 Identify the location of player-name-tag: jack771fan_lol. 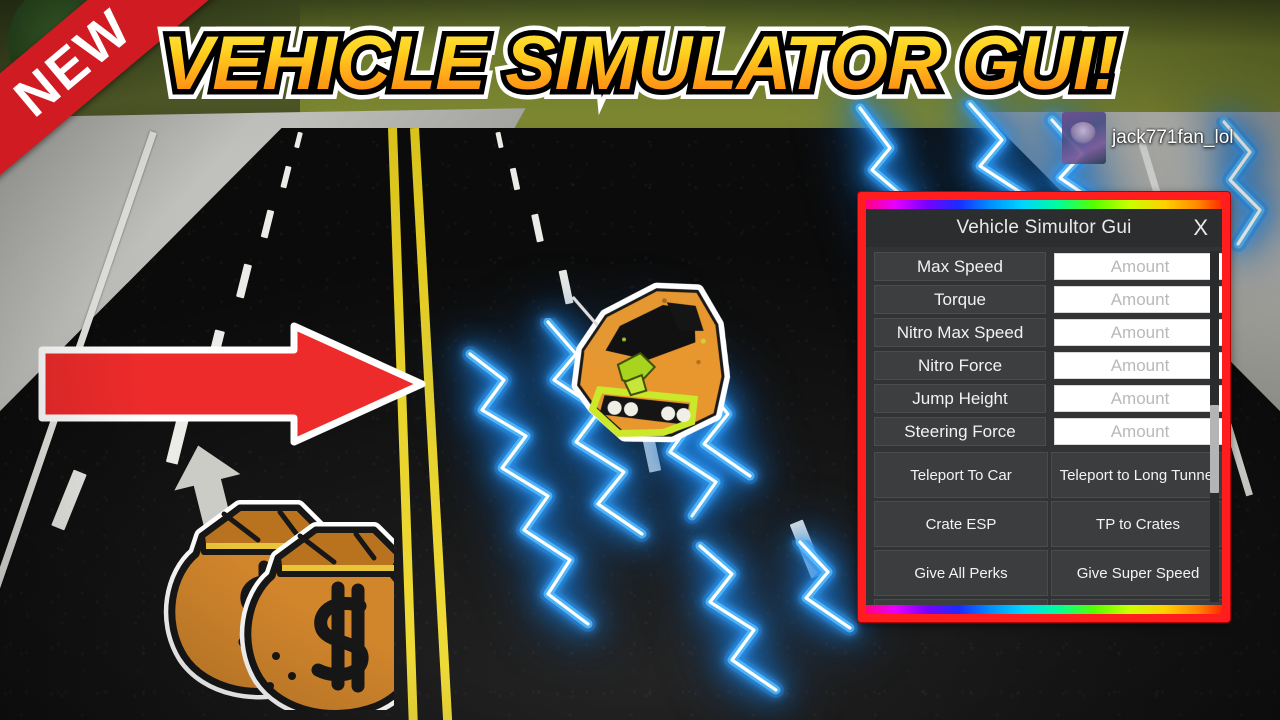
(1147, 138).